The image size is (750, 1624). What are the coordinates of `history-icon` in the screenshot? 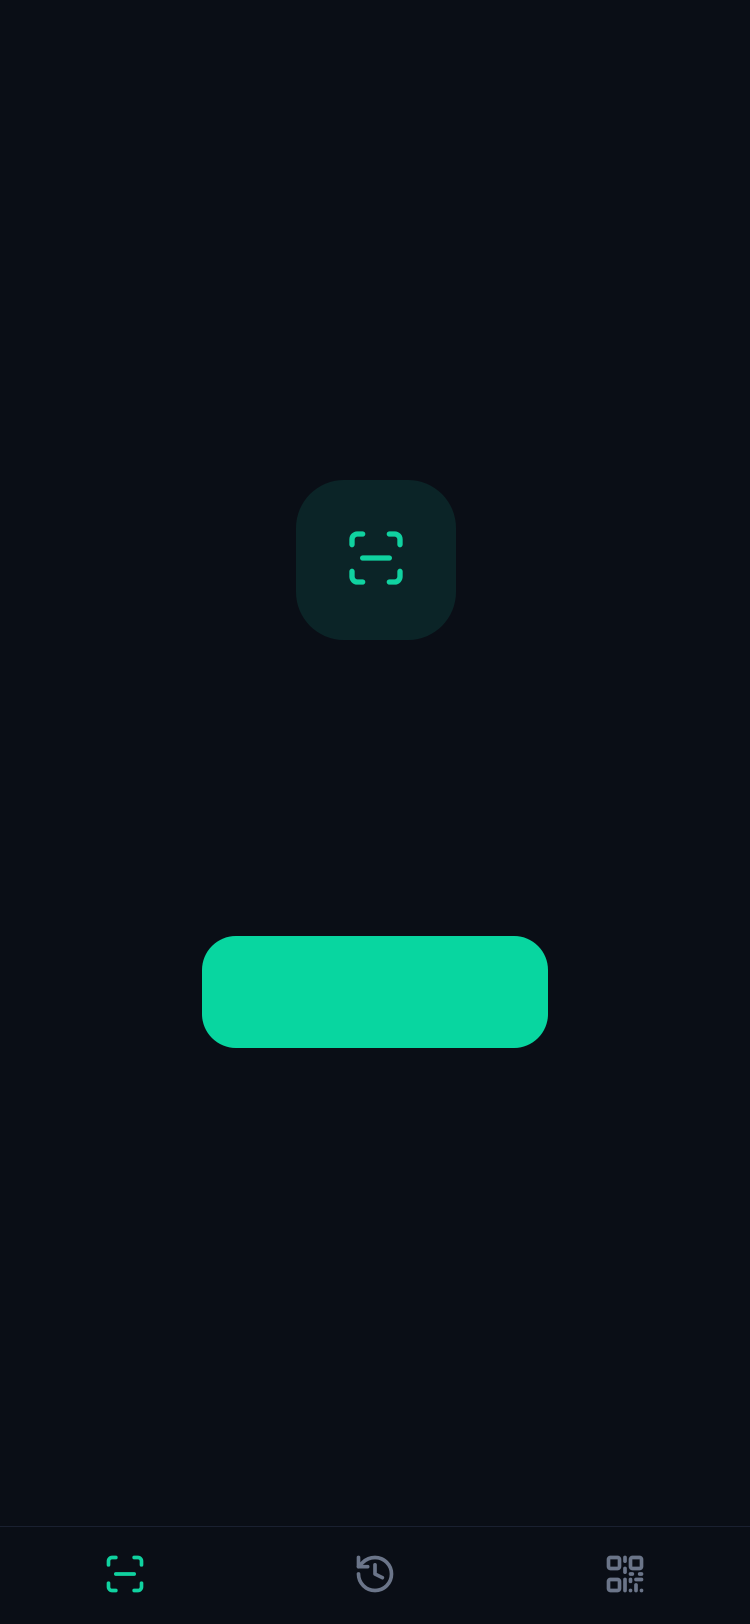 It's located at (375, 1576).